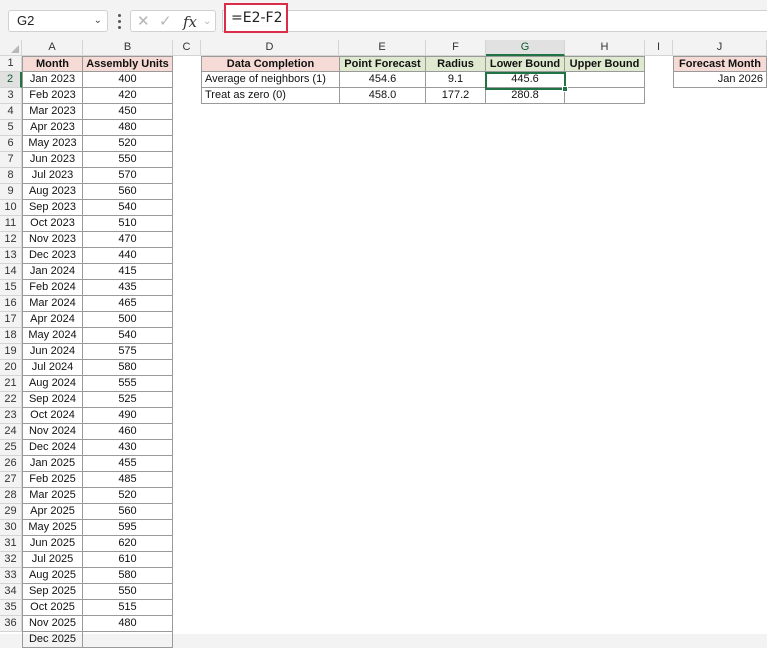  I want to click on month-cell: May 2025, so click(52, 528).